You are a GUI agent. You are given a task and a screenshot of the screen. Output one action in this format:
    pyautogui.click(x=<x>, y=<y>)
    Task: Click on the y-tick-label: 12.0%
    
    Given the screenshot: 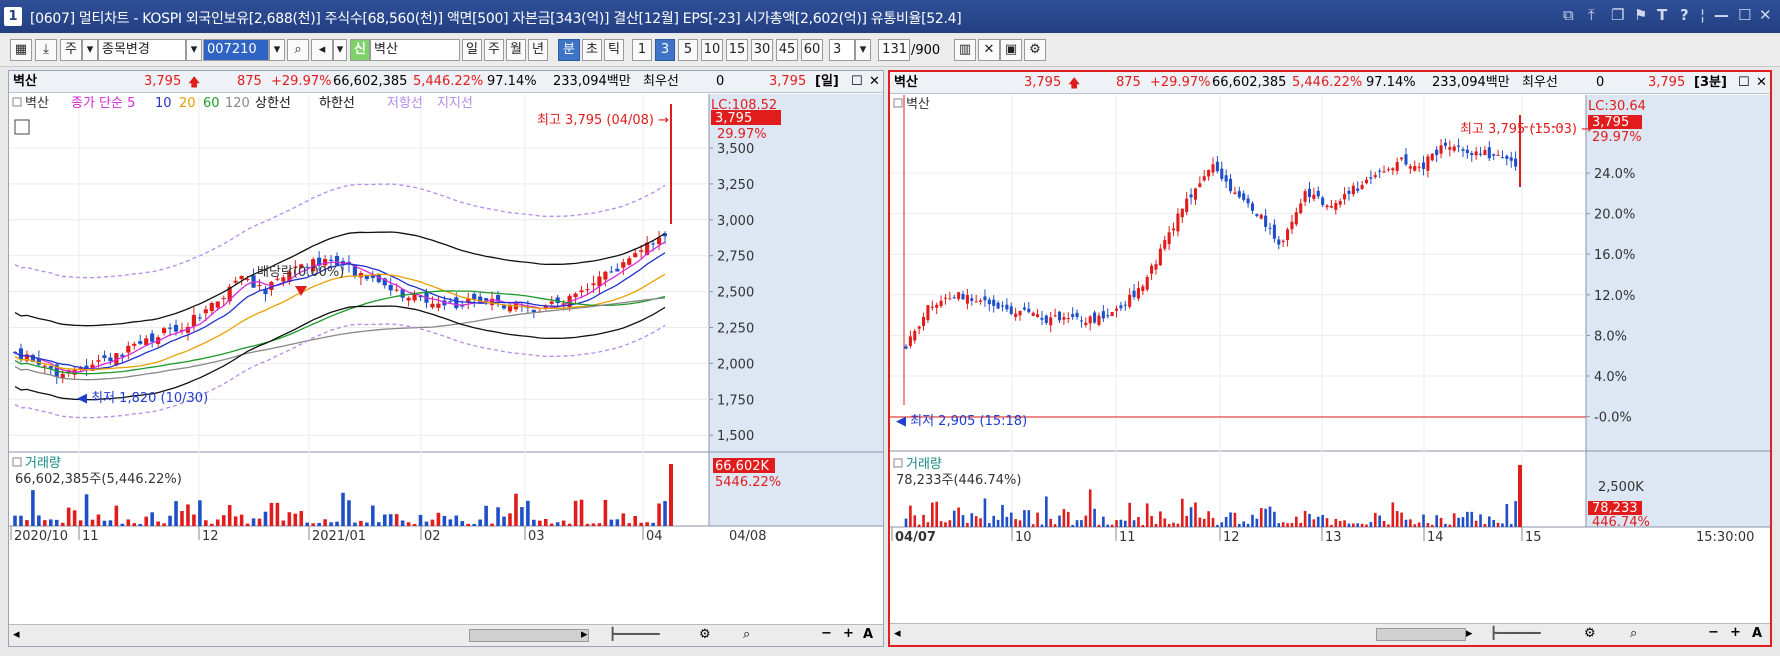 What is the action you would take?
    pyautogui.click(x=1614, y=296)
    